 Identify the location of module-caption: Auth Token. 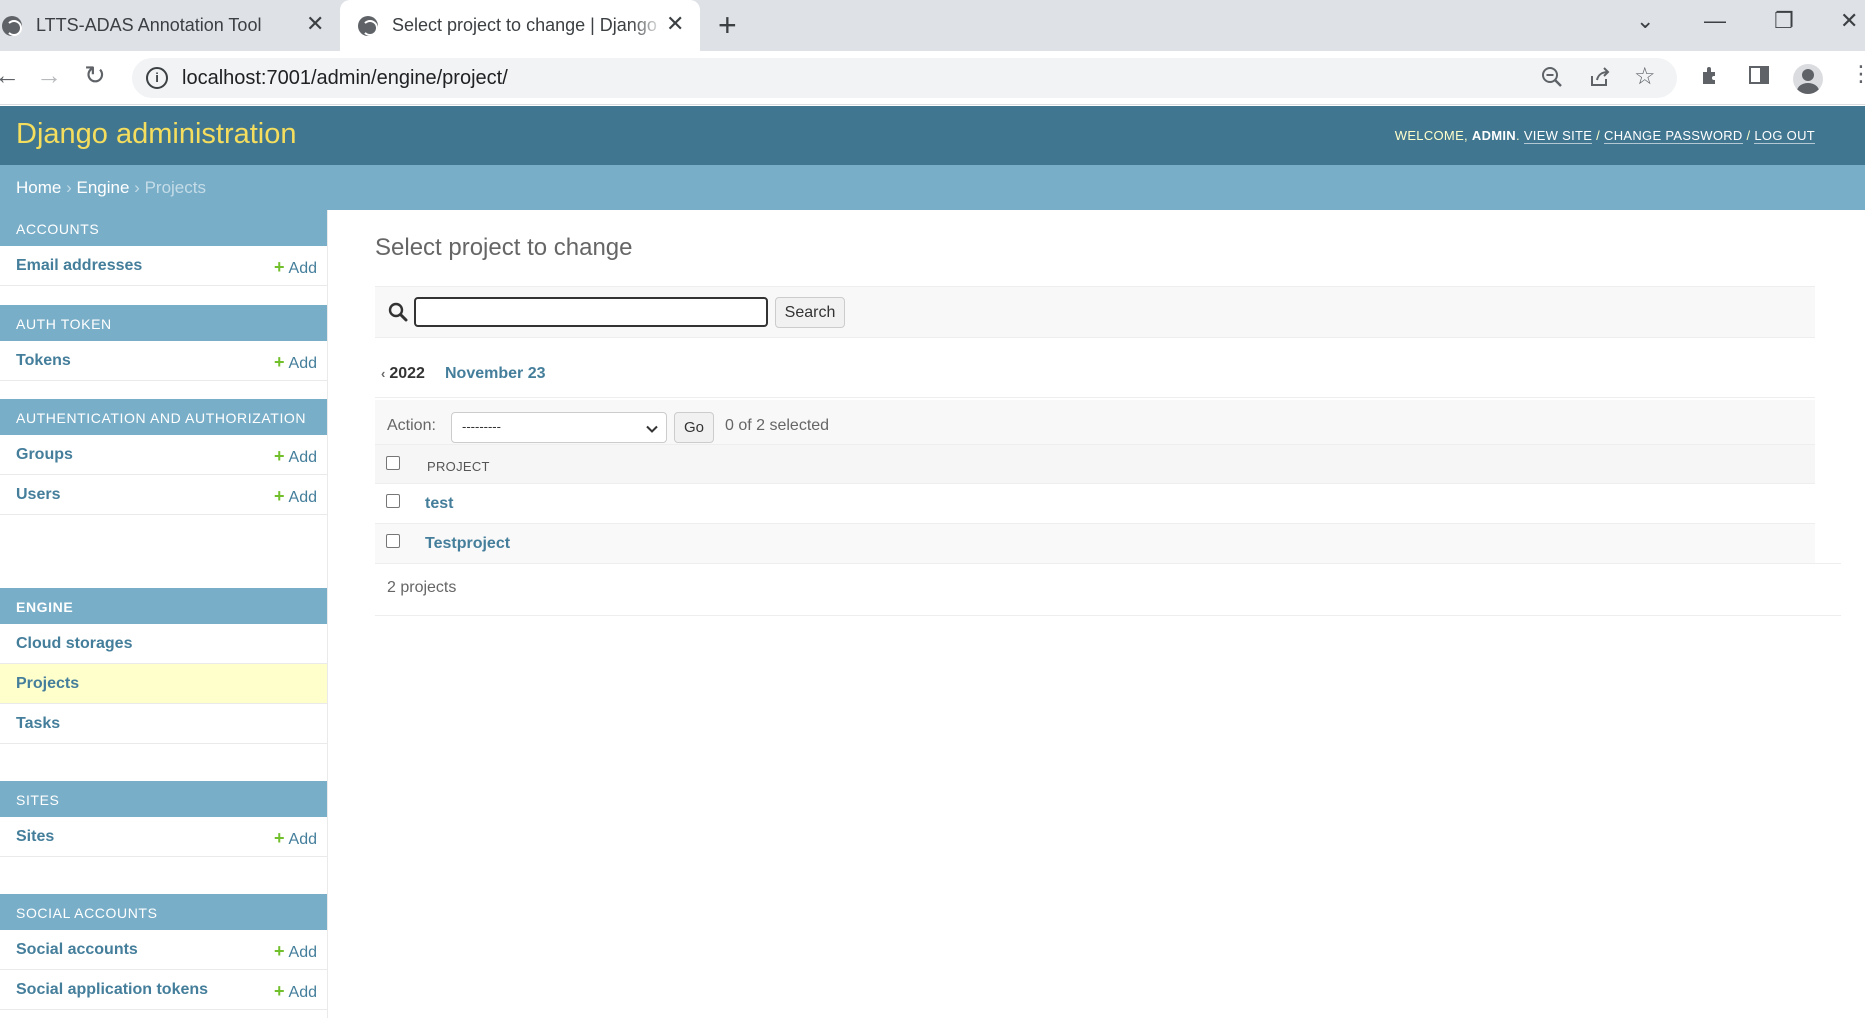
(163, 323).